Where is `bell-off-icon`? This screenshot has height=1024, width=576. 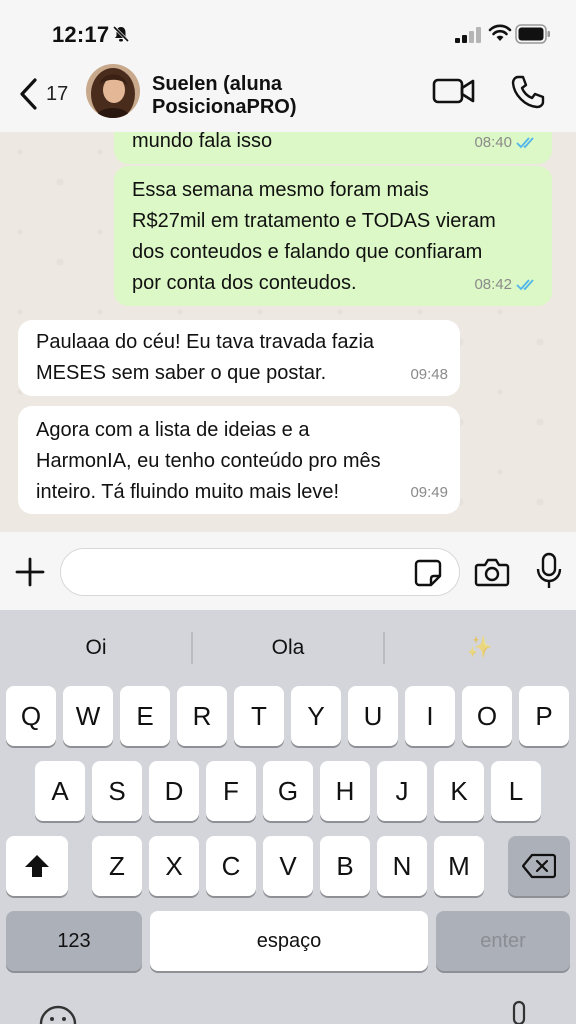 bell-off-icon is located at coordinates (121, 34).